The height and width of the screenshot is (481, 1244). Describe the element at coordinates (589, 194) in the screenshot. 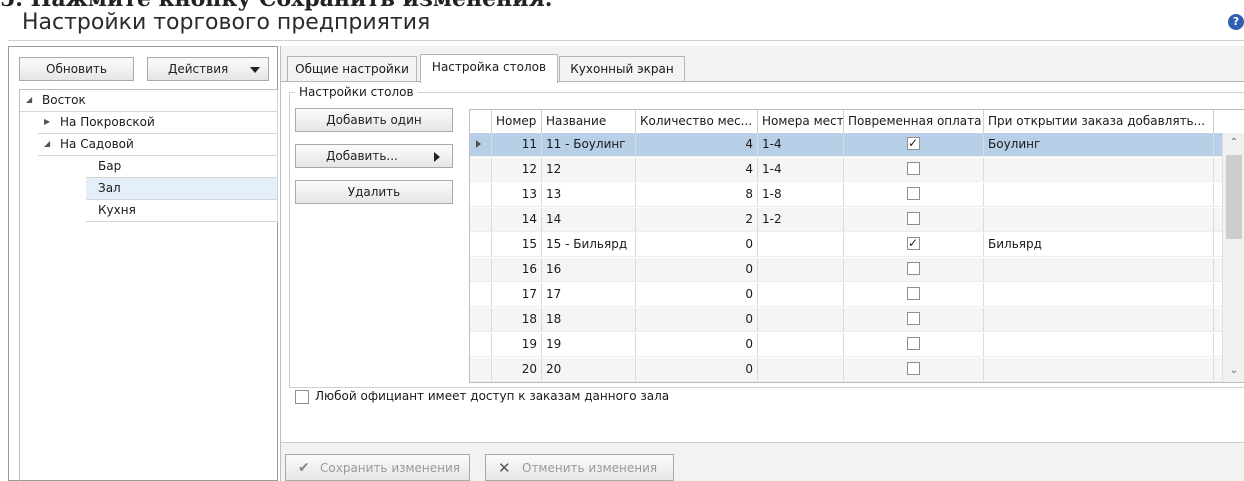

I see `cell-name: 13` at that location.